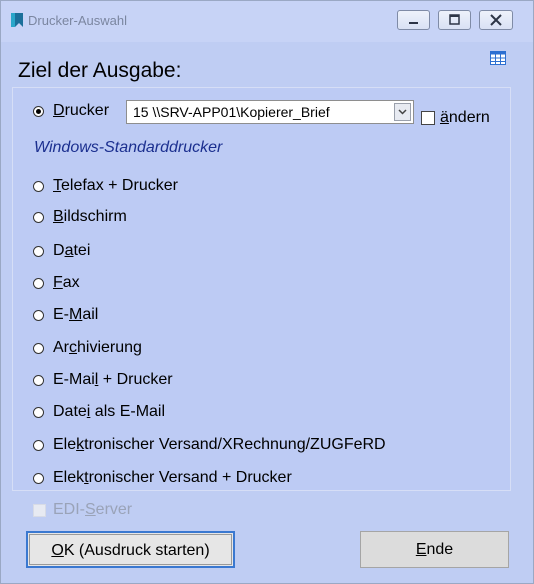  I want to click on radio-file-as-email, so click(38, 412).